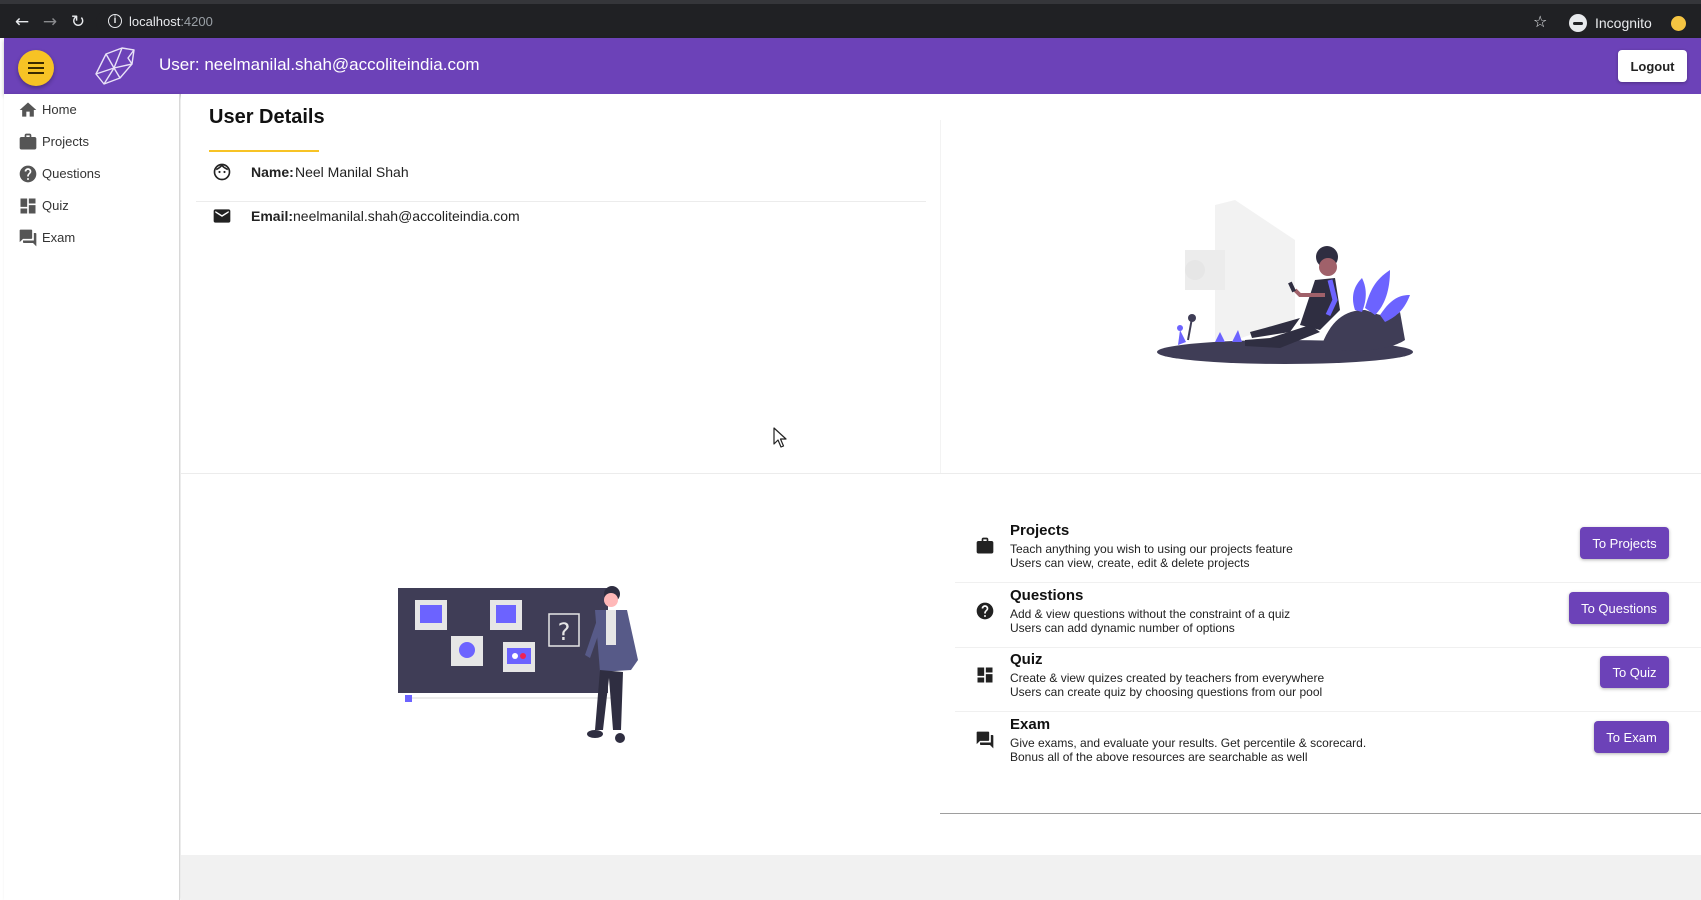 This screenshot has height=900, width=1701. Describe the element at coordinates (22, 22) in the screenshot. I see `back-arrow-icon: ←` at that location.